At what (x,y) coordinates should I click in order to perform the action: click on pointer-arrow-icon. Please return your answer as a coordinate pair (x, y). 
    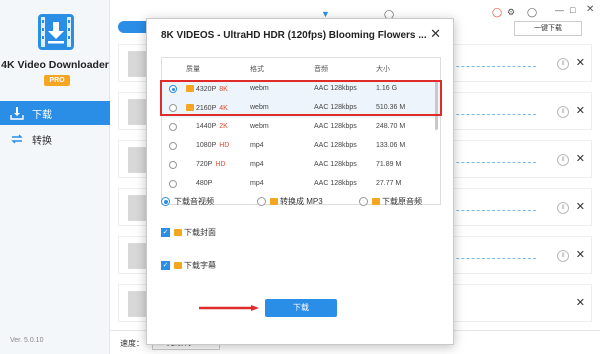
    Looking at the image, I should click on (229, 308).